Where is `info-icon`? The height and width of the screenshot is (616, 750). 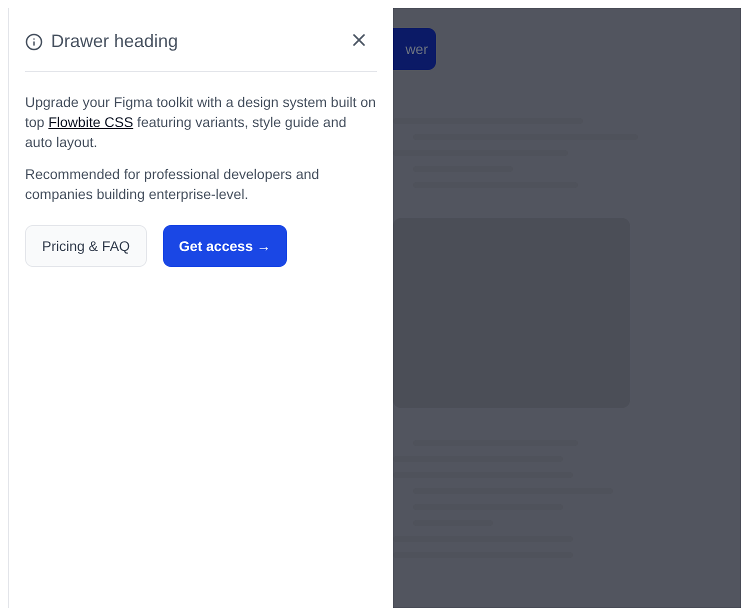
info-icon is located at coordinates (34, 41).